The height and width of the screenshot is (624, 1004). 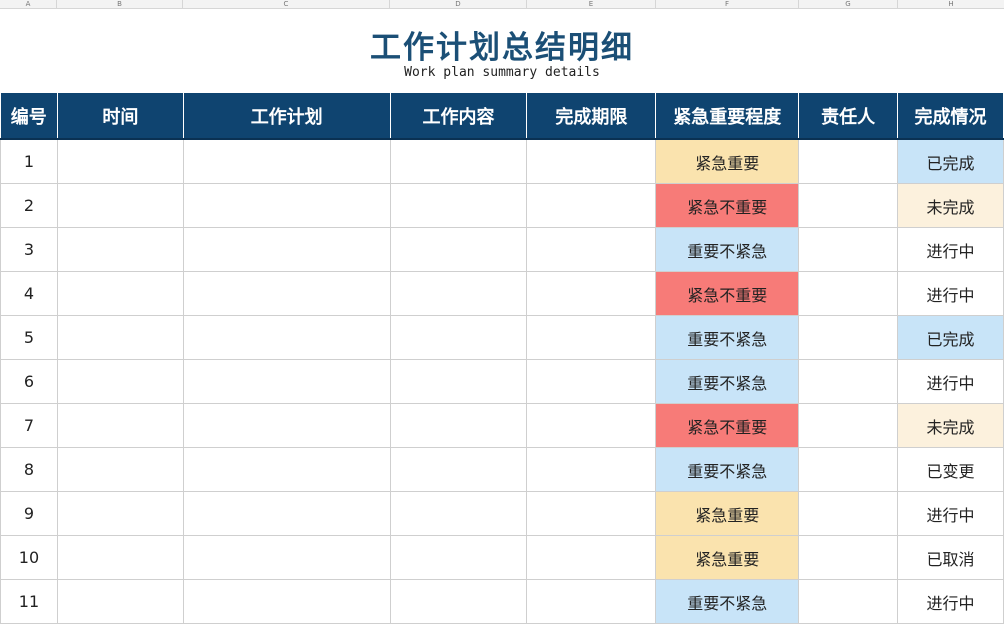 I want to click on id-cell: 3, so click(x=29, y=249).